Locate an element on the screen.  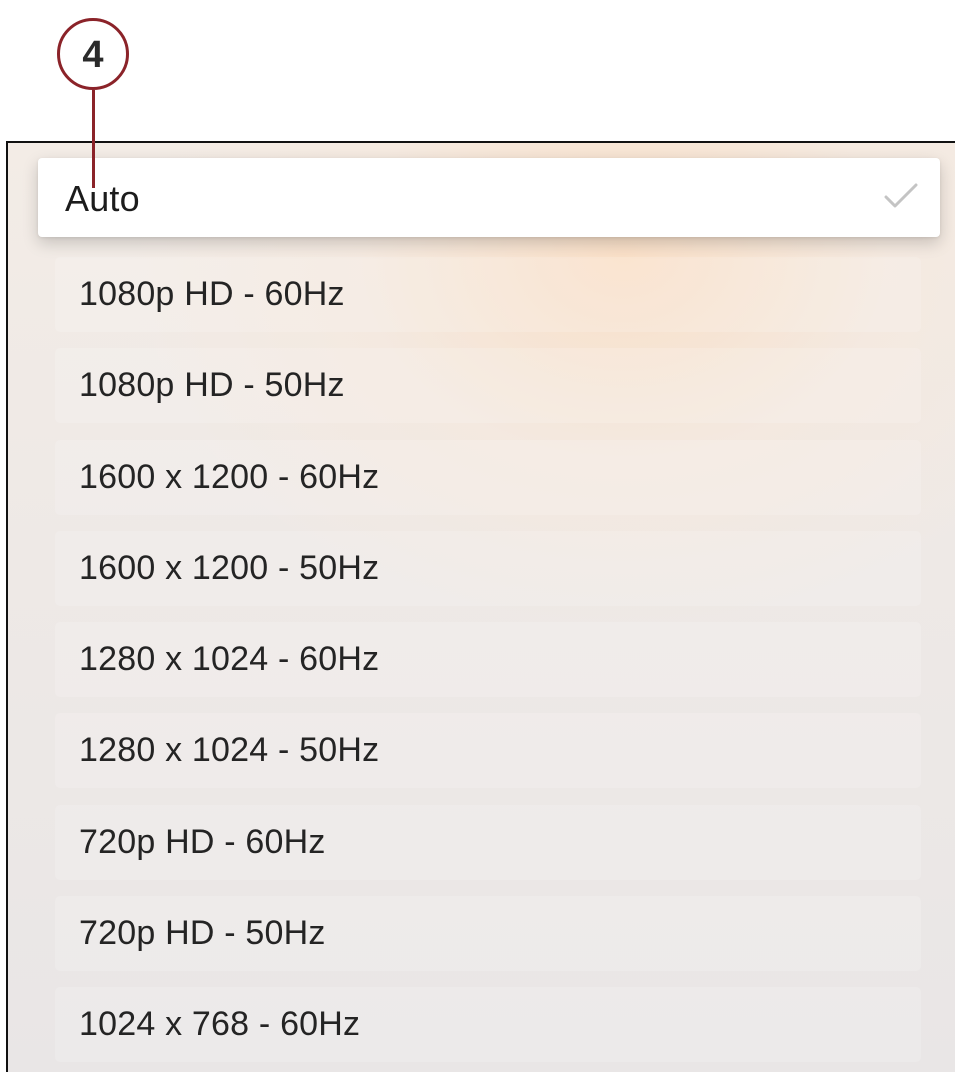
resolution-option-1080p-60hz: 1080p HD - 60Hz is located at coordinates (488, 294).